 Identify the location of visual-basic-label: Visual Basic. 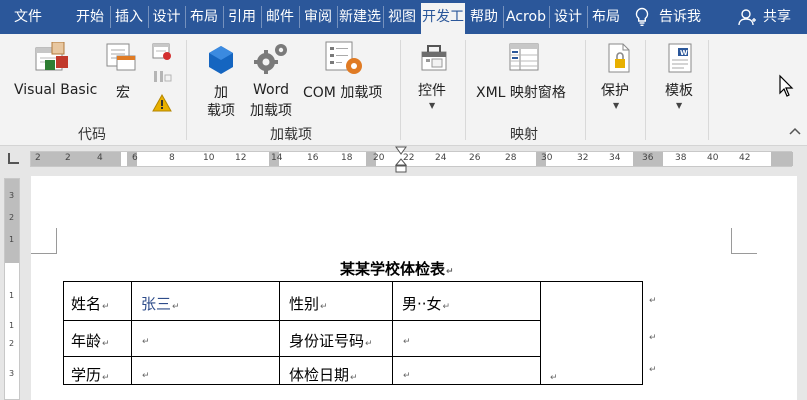
(56, 90).